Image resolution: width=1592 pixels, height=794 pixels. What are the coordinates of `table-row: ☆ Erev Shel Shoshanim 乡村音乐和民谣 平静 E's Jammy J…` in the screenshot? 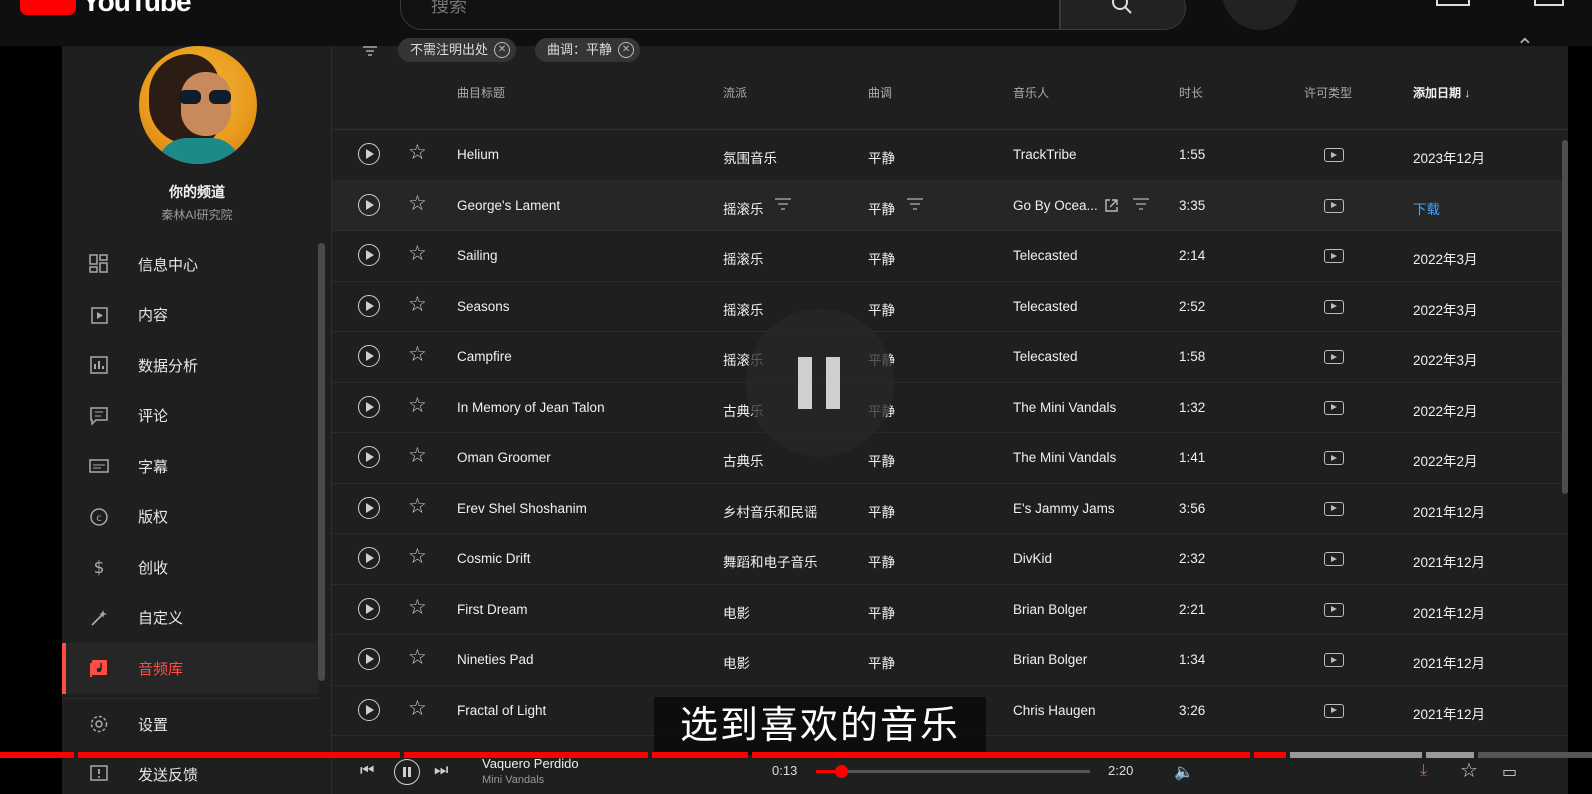 It's located at (950, 509).